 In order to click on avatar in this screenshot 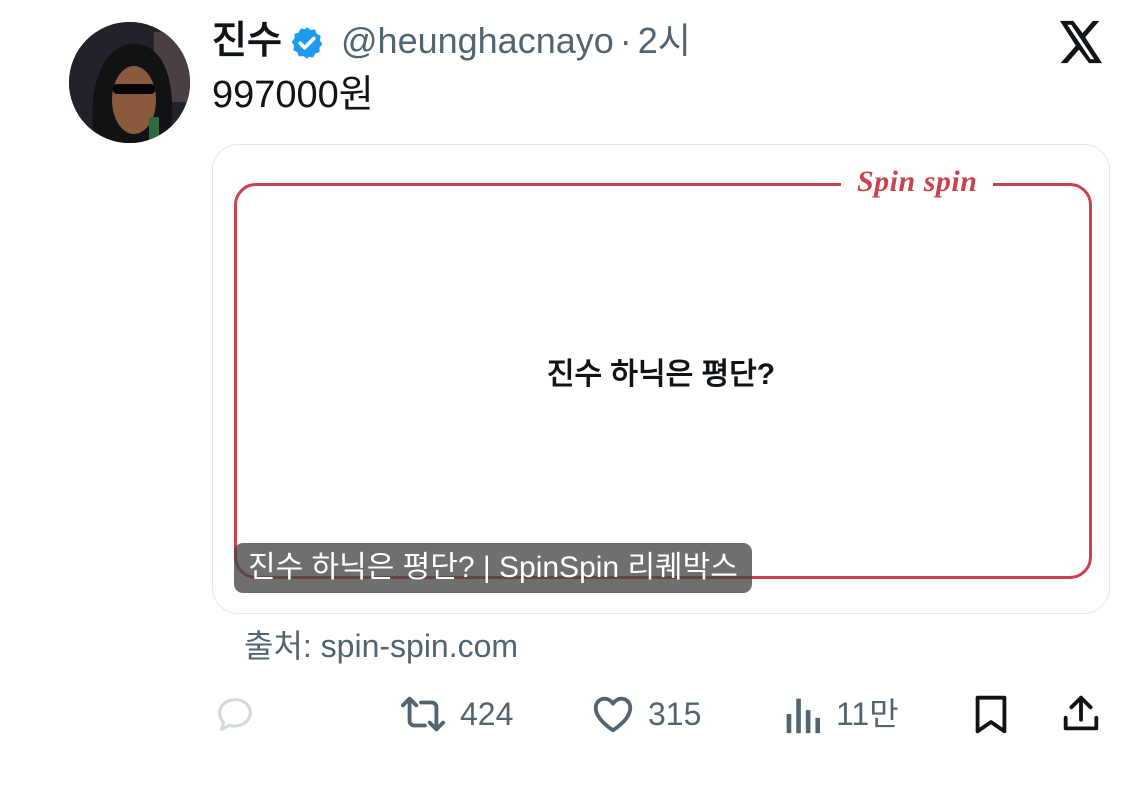, I will do `click(129, 82)`.